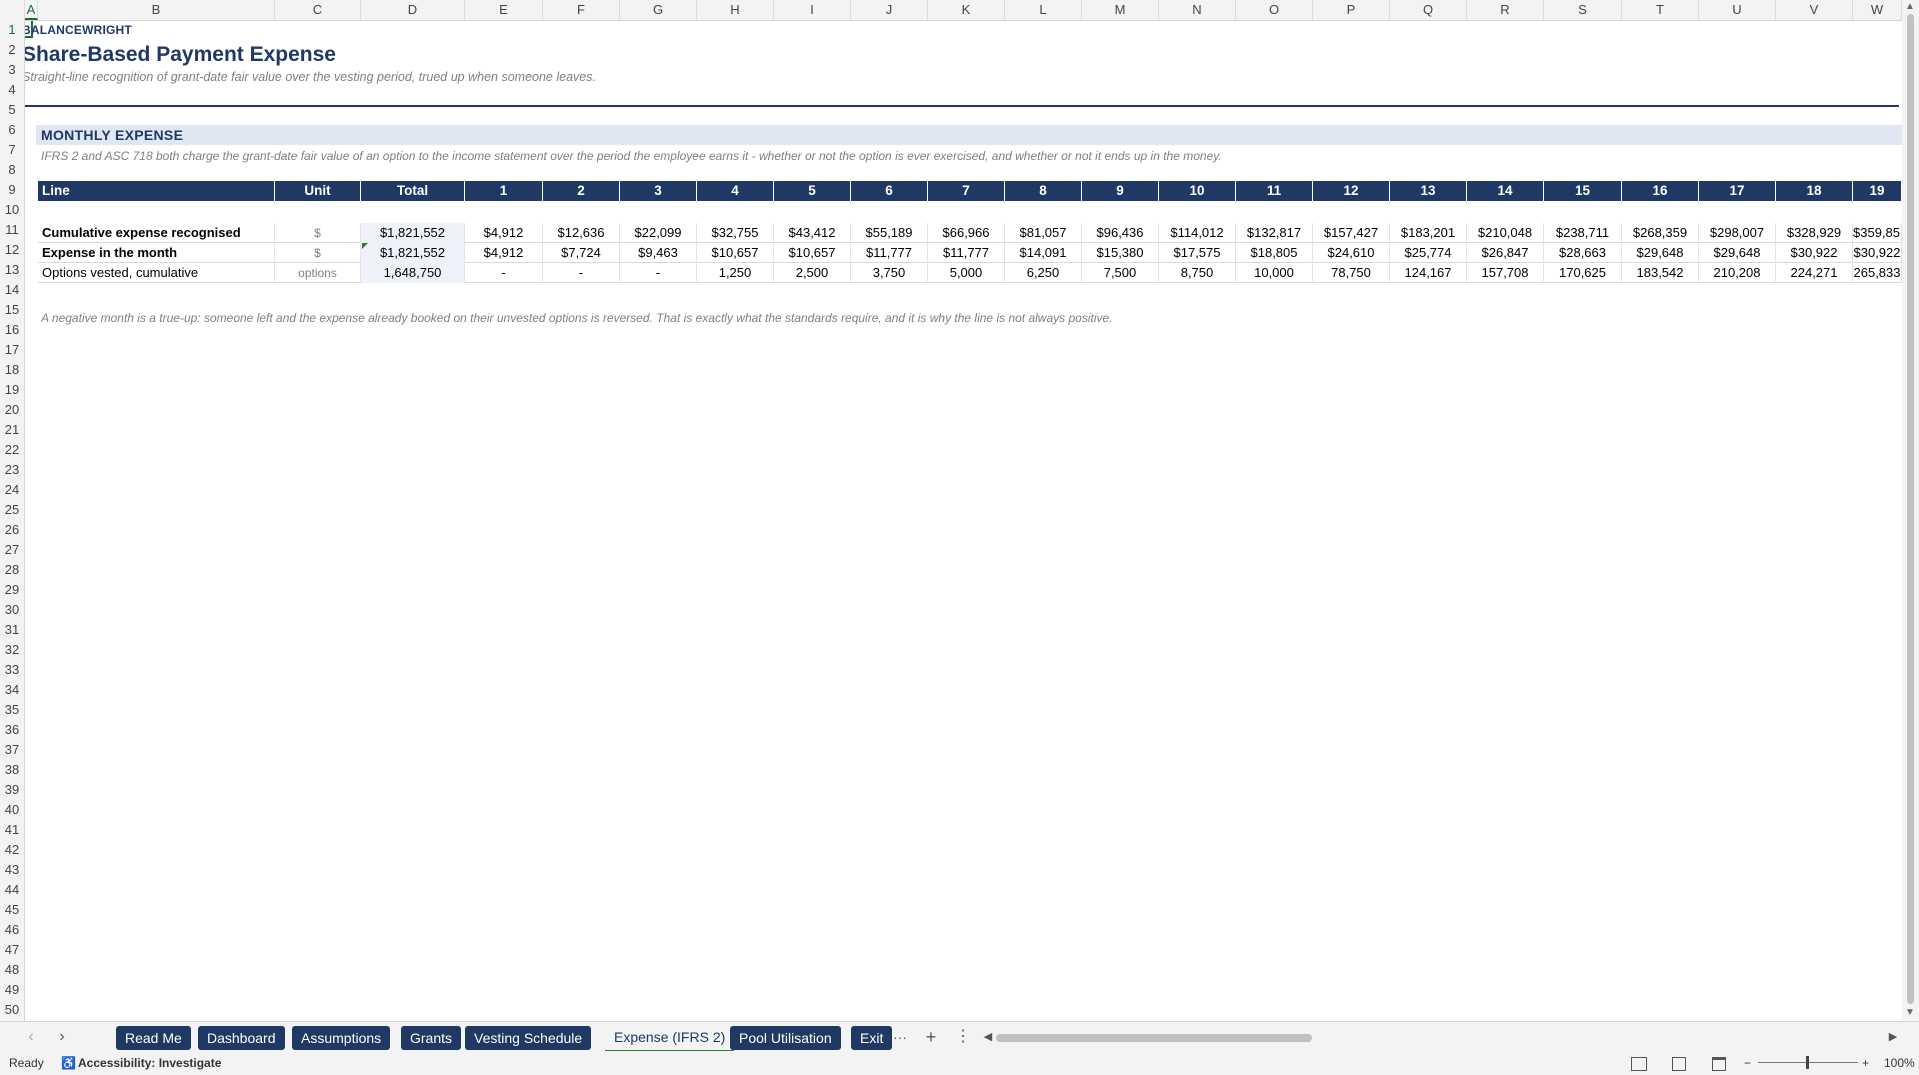  I want to click on row-header-36: 36, so click(12, 730).